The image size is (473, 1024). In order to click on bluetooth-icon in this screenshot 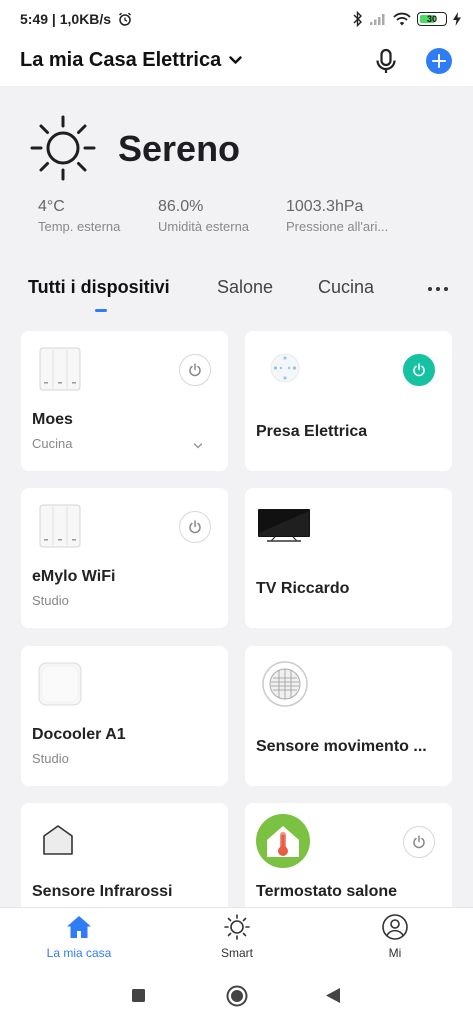, I will do `click(357, 19)`.